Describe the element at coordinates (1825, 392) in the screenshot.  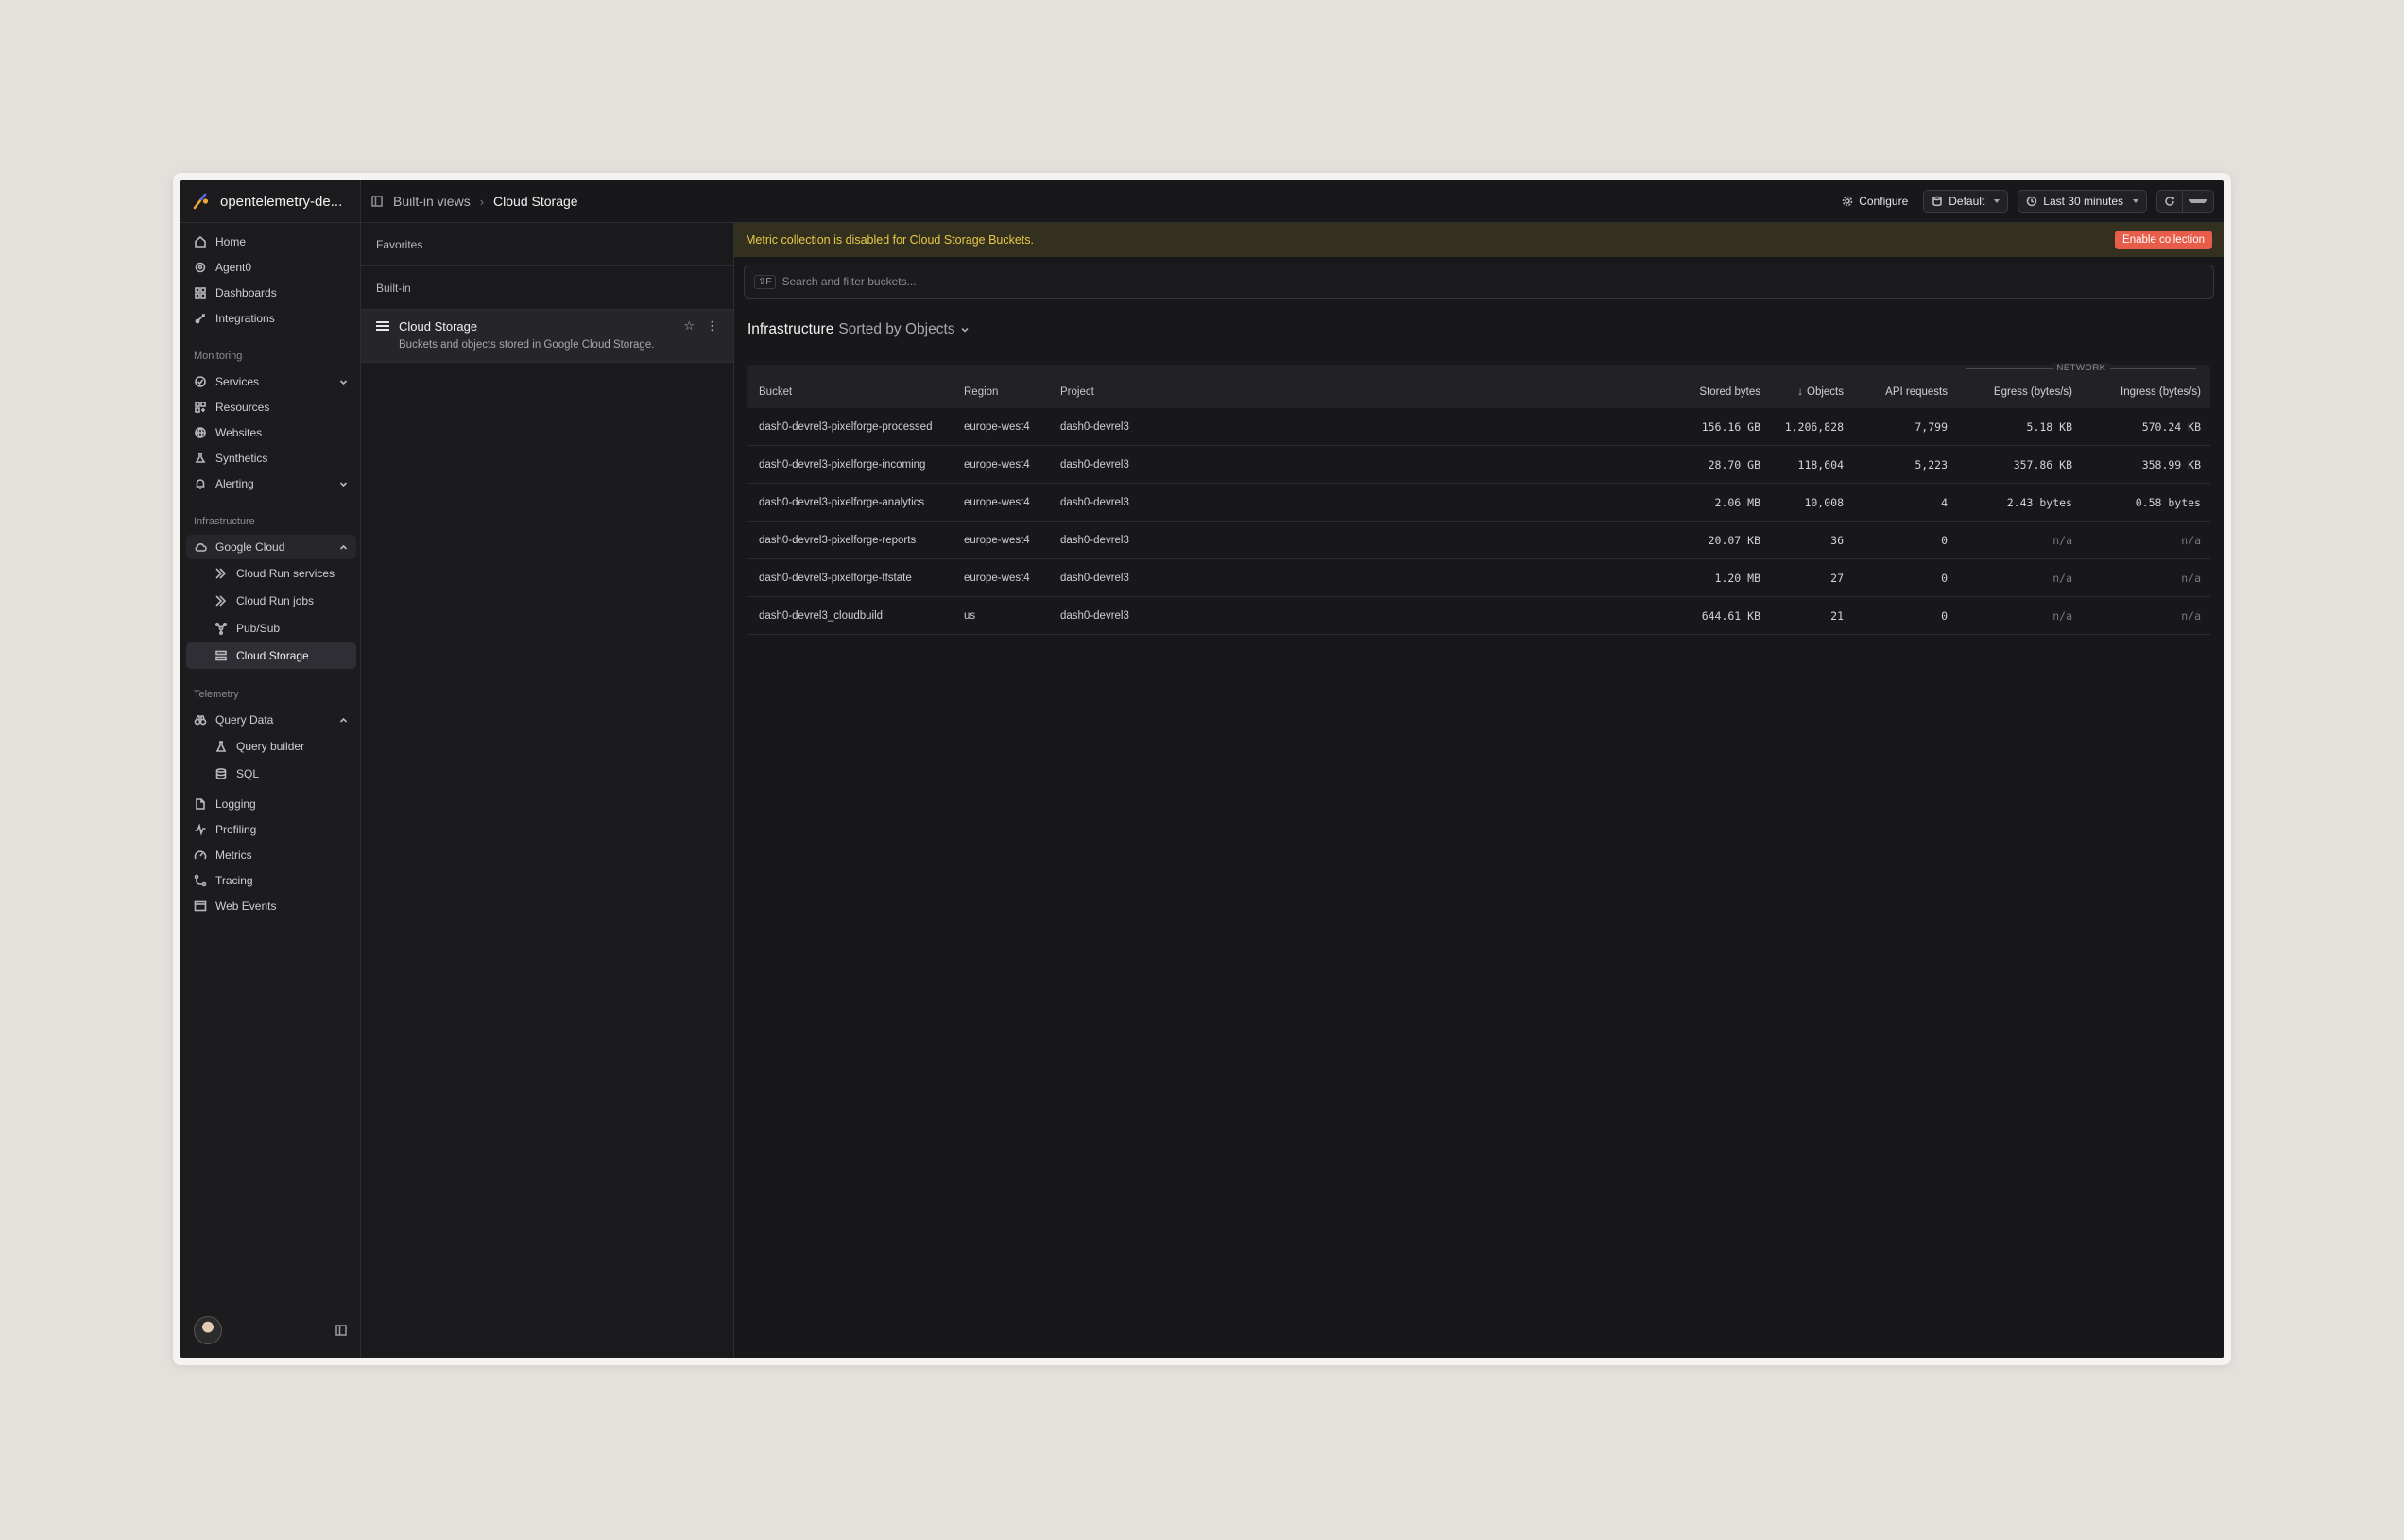
I see `column-header-objects-label: Objects` at that location.